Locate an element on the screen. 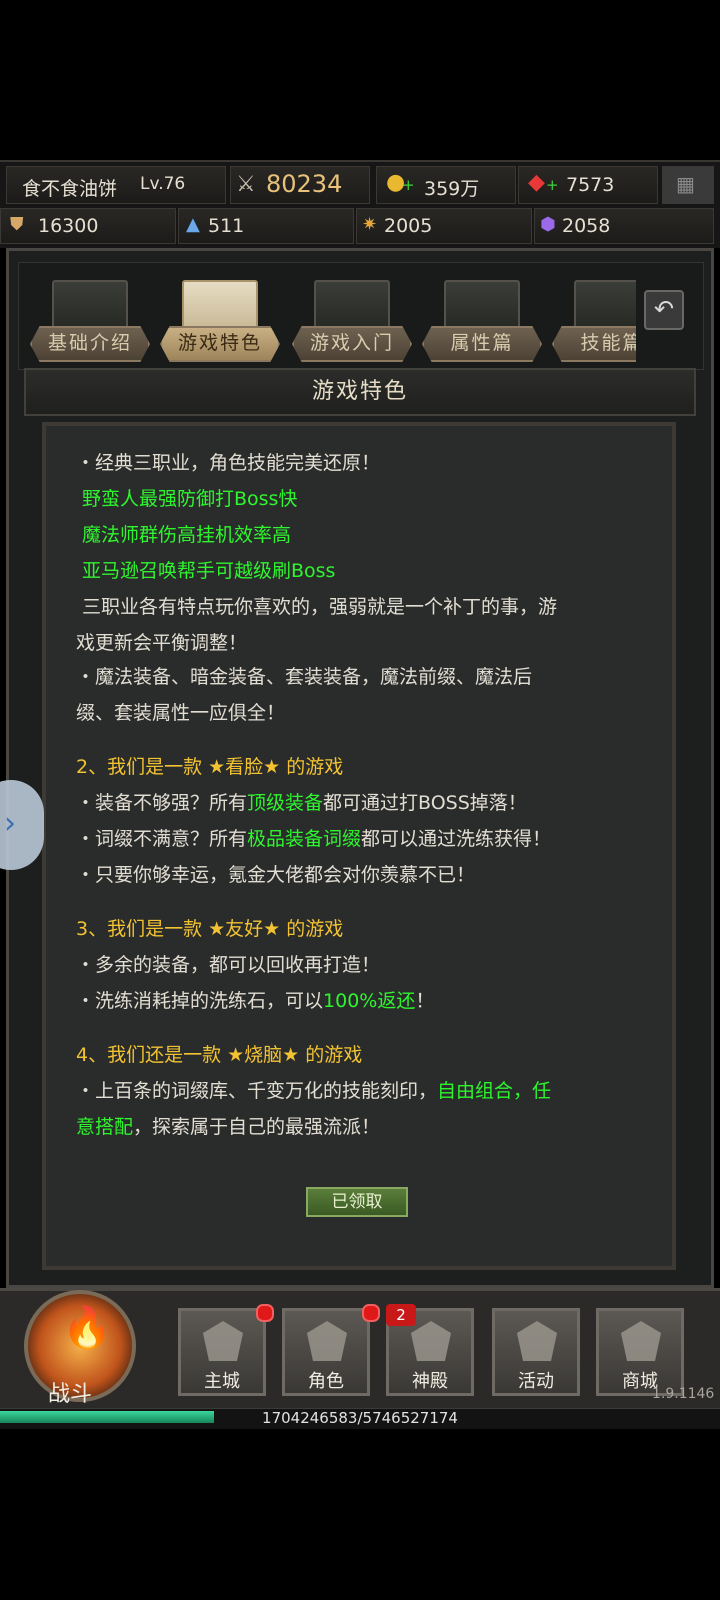  chevron-right-icon: › is located at coordinates (10, 823).